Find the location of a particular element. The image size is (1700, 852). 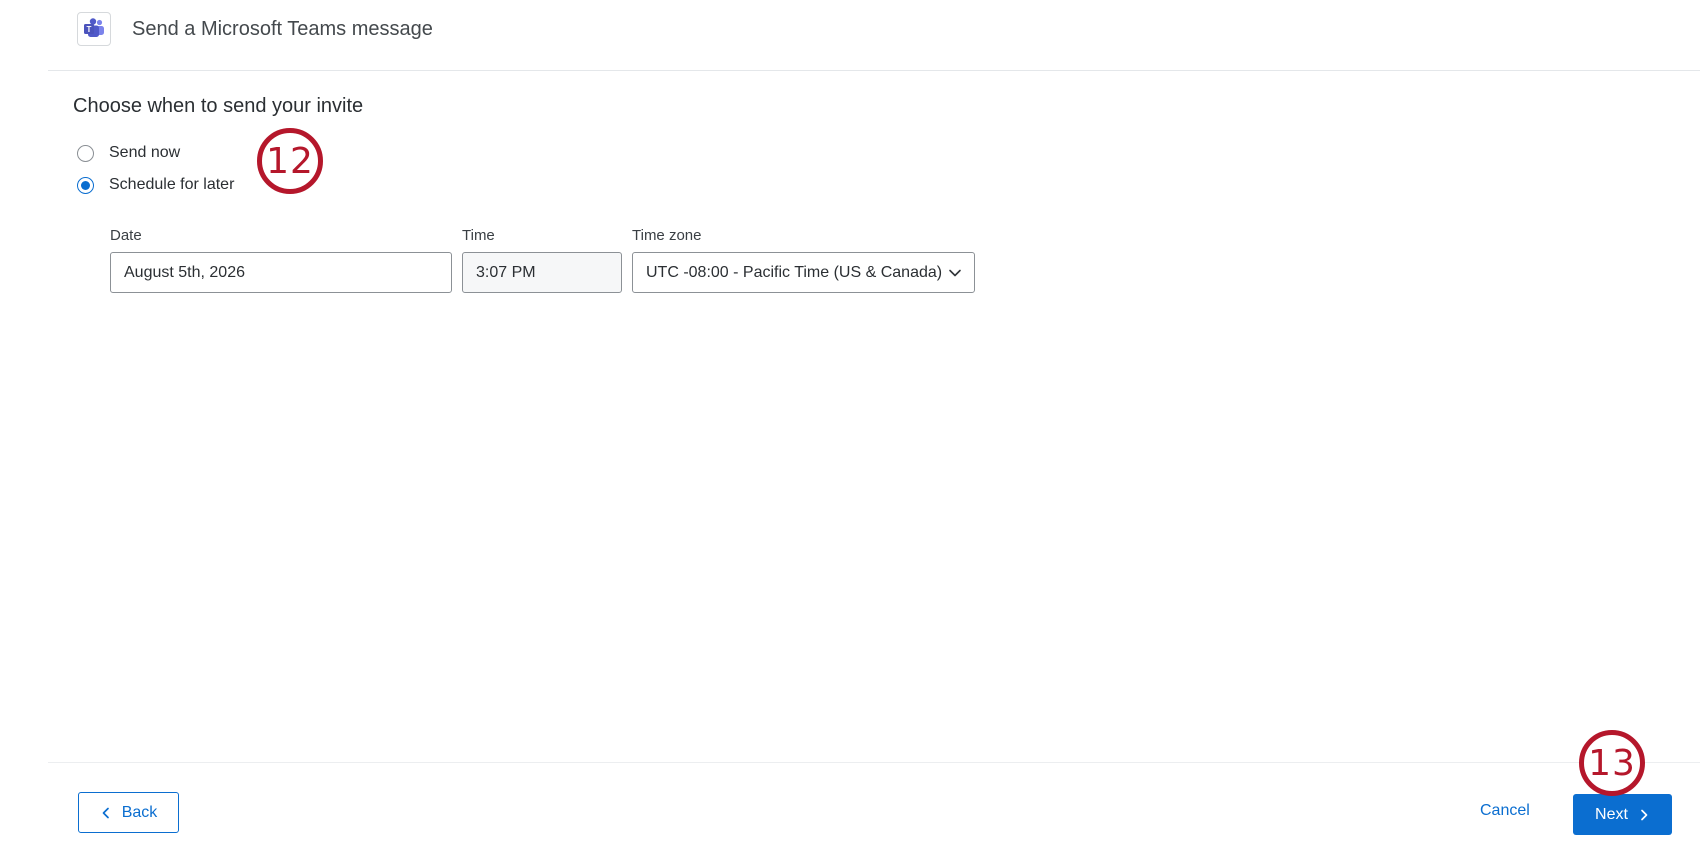

timezone-select: UTC -08:00 - Pacific Time (US & Canada) is located at coordinates (803, 272).